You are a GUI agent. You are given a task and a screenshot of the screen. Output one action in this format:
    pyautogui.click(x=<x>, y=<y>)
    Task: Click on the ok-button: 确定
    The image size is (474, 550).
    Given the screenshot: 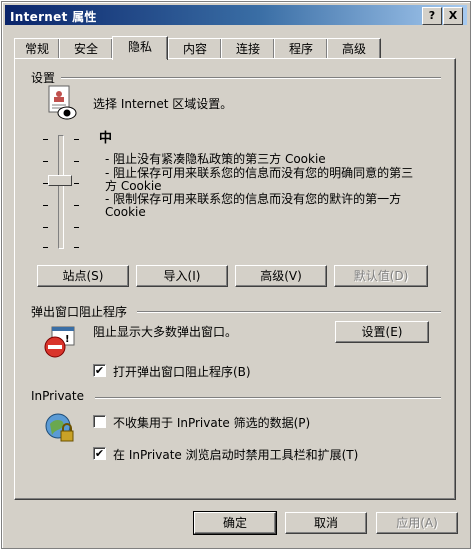 What is the action you would take?
    pyautogui.click(x=235, y=523)
    